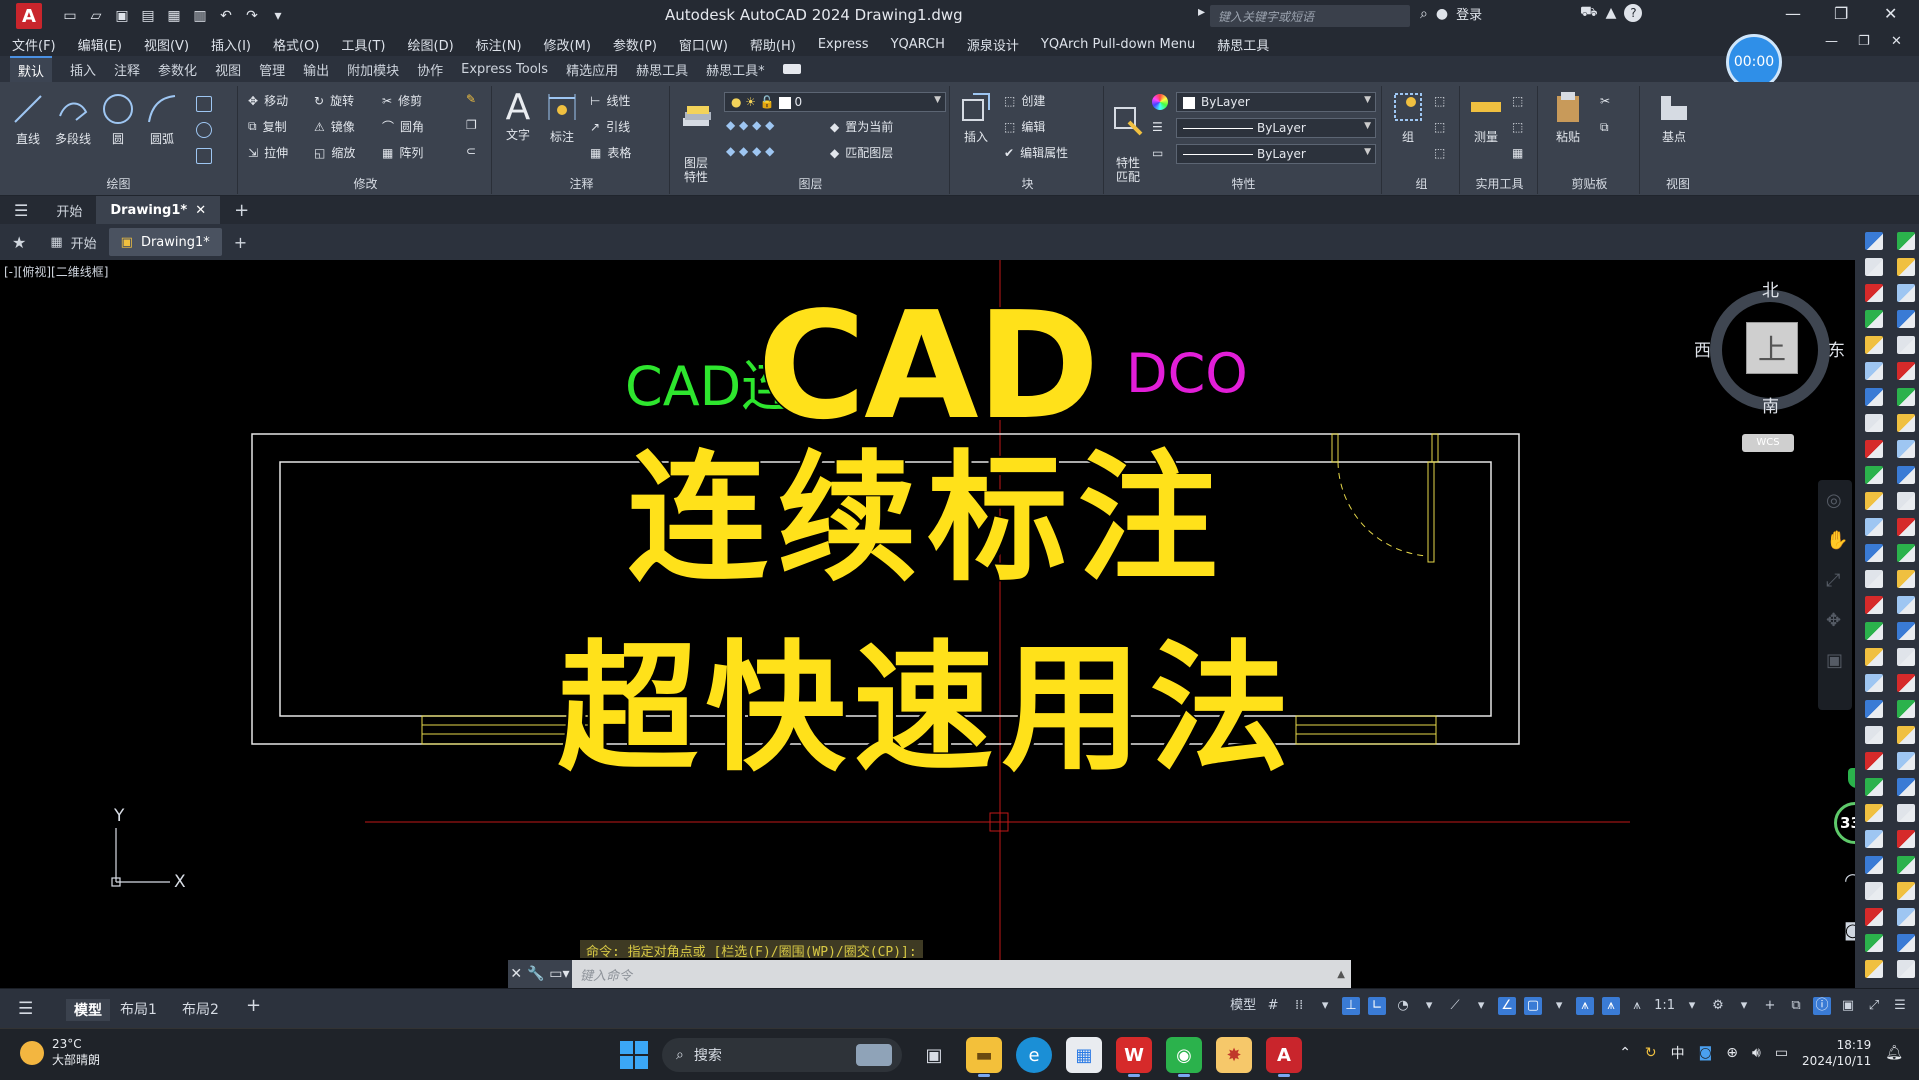 The width and height of the screenshot is (1919, 1080). What do you see at coordinates (1585, 1006) in the screenshot?
I see `annotation-visibility-icon: ⩚` at bounding box center [1585, 1006].